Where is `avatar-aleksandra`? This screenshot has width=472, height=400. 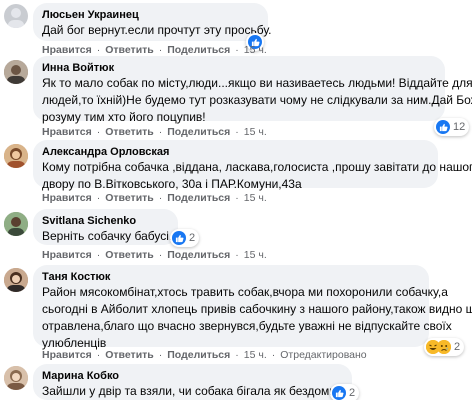
avatar-aleksandra is located at coordinates (16, 156).